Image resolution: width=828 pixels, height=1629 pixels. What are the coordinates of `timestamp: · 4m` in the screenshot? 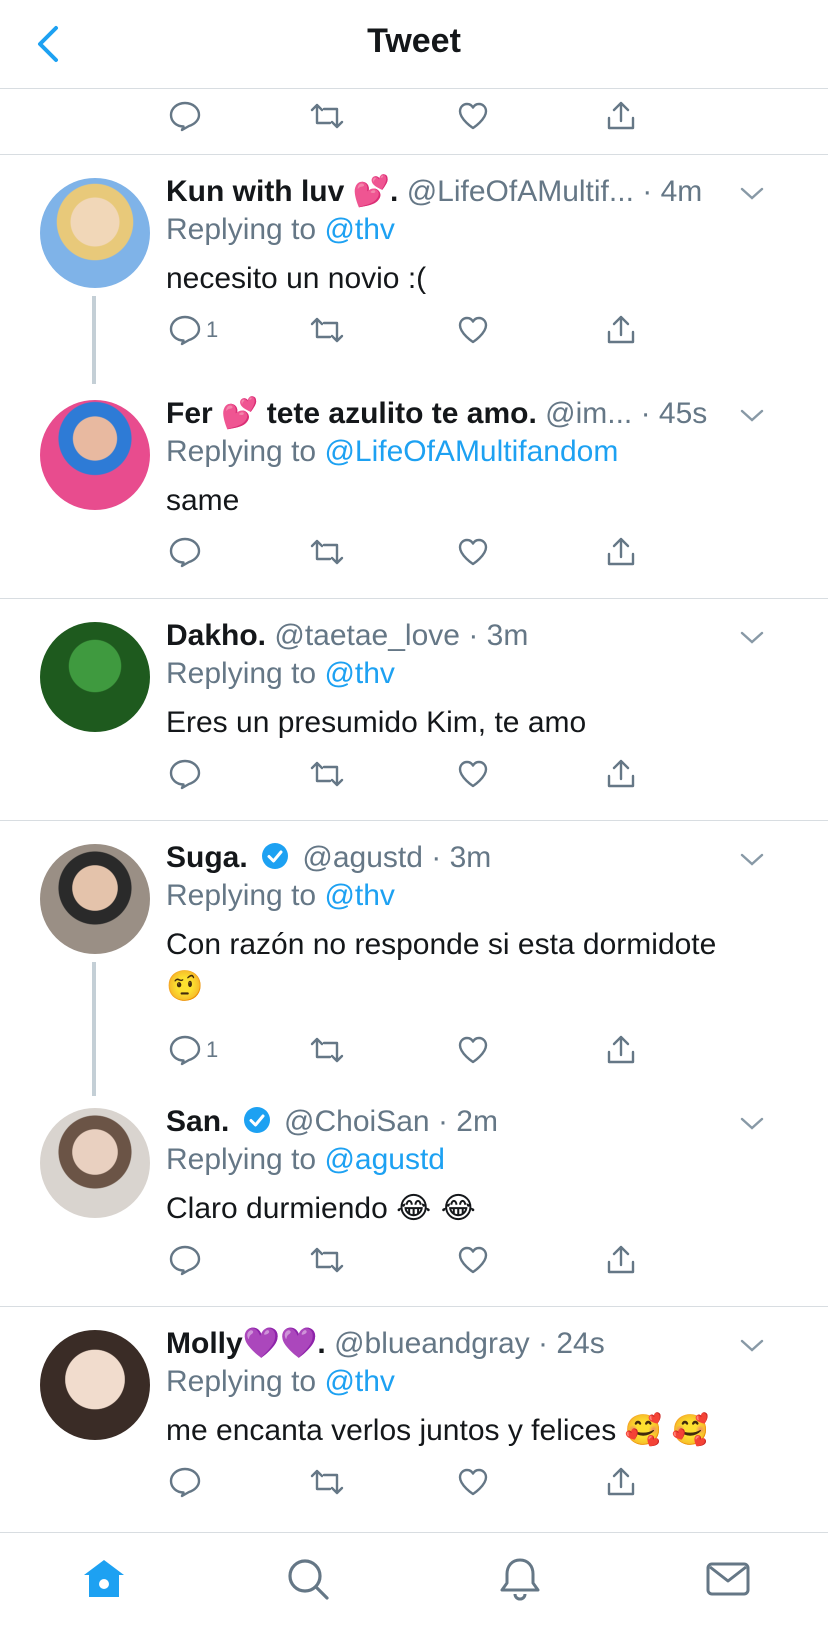 It's located at (672, 191).